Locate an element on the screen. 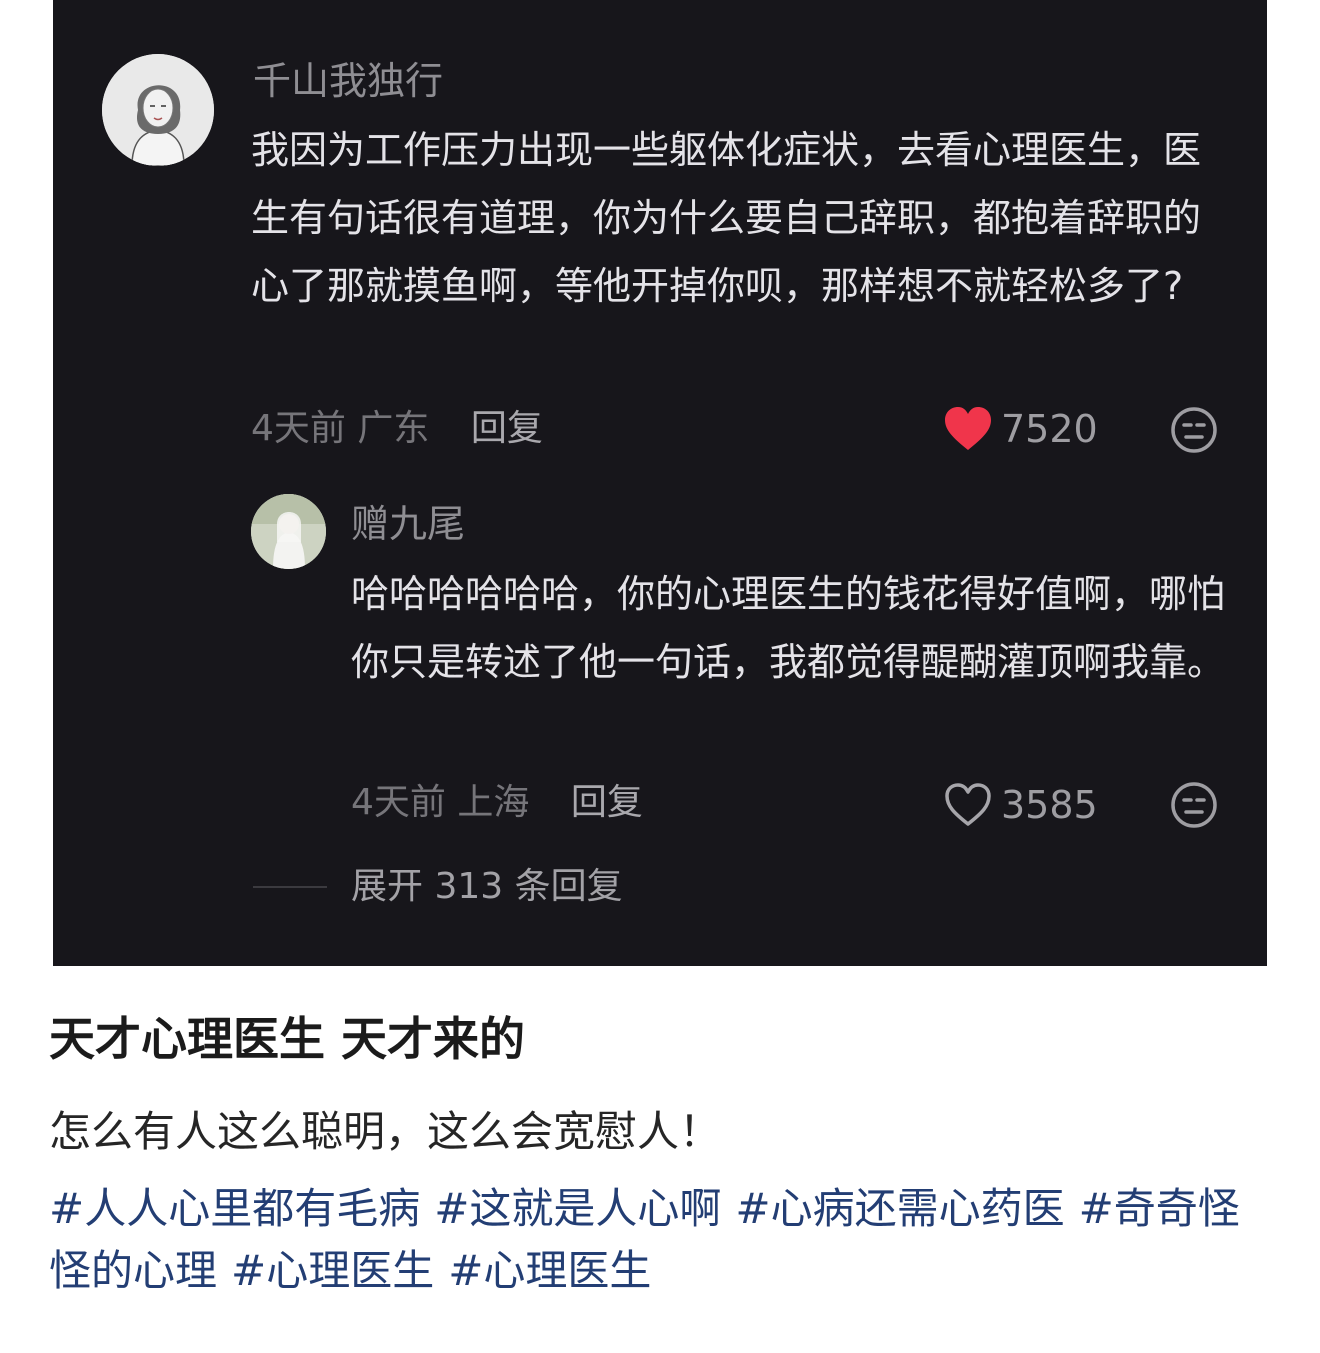 The width and height of the screenshot is (1320, 1353). comment-like-button: 7520 is located at coordinates (1020, 429).